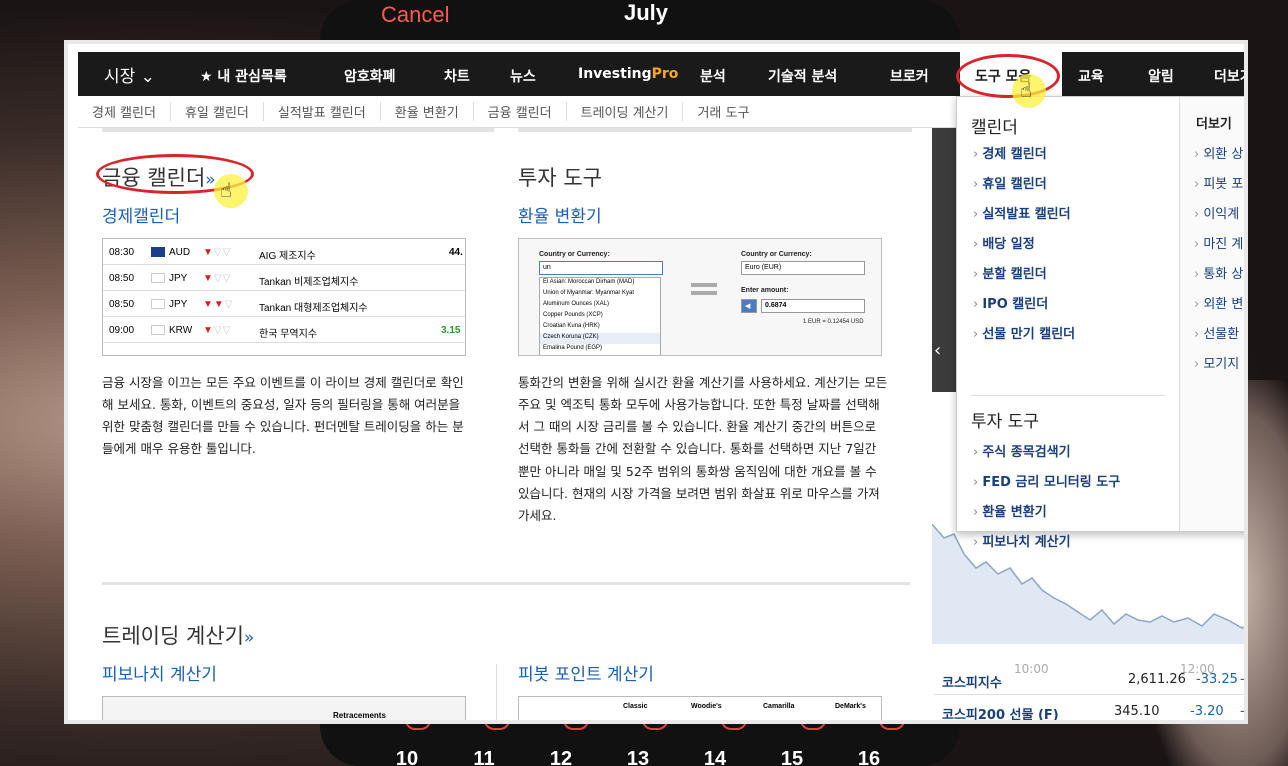 Image resolution: width=1288 pixels, height=766 pixels. I want to click on dropdown-tools-heading: 투자 도구, so click(1005, 422).